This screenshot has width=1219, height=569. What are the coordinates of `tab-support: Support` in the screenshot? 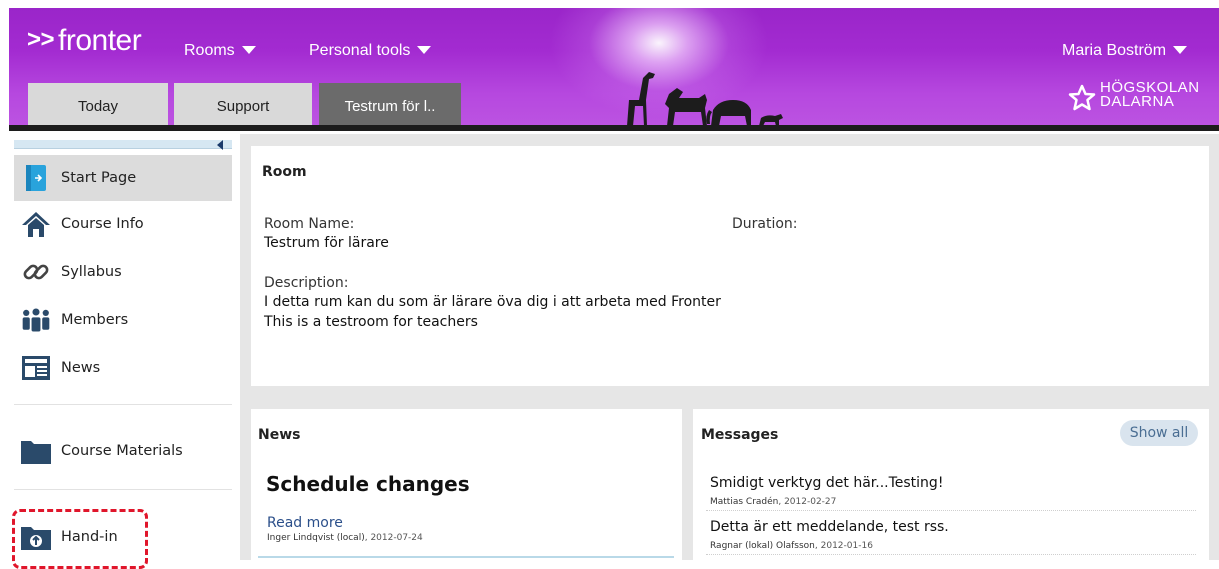 It's located at (243, 107).